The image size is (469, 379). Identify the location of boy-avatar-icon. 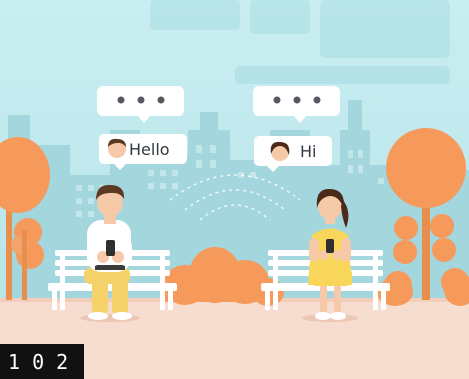
(117, 148).